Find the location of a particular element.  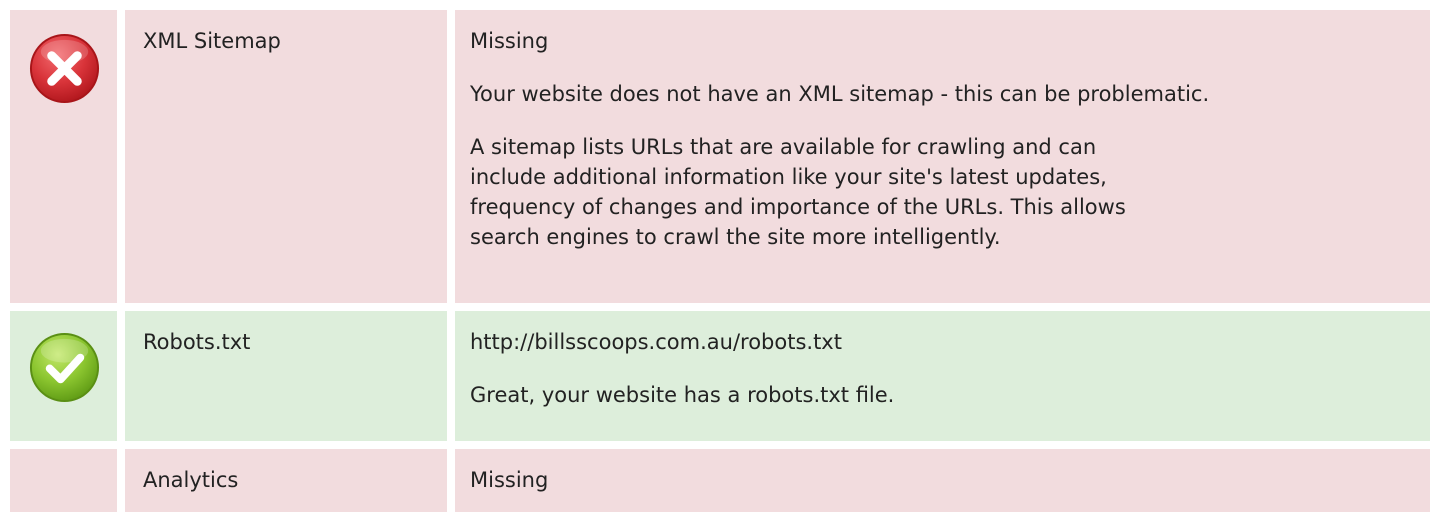

check-name-cell: Robots.txt is located at coordinates (286, 376).